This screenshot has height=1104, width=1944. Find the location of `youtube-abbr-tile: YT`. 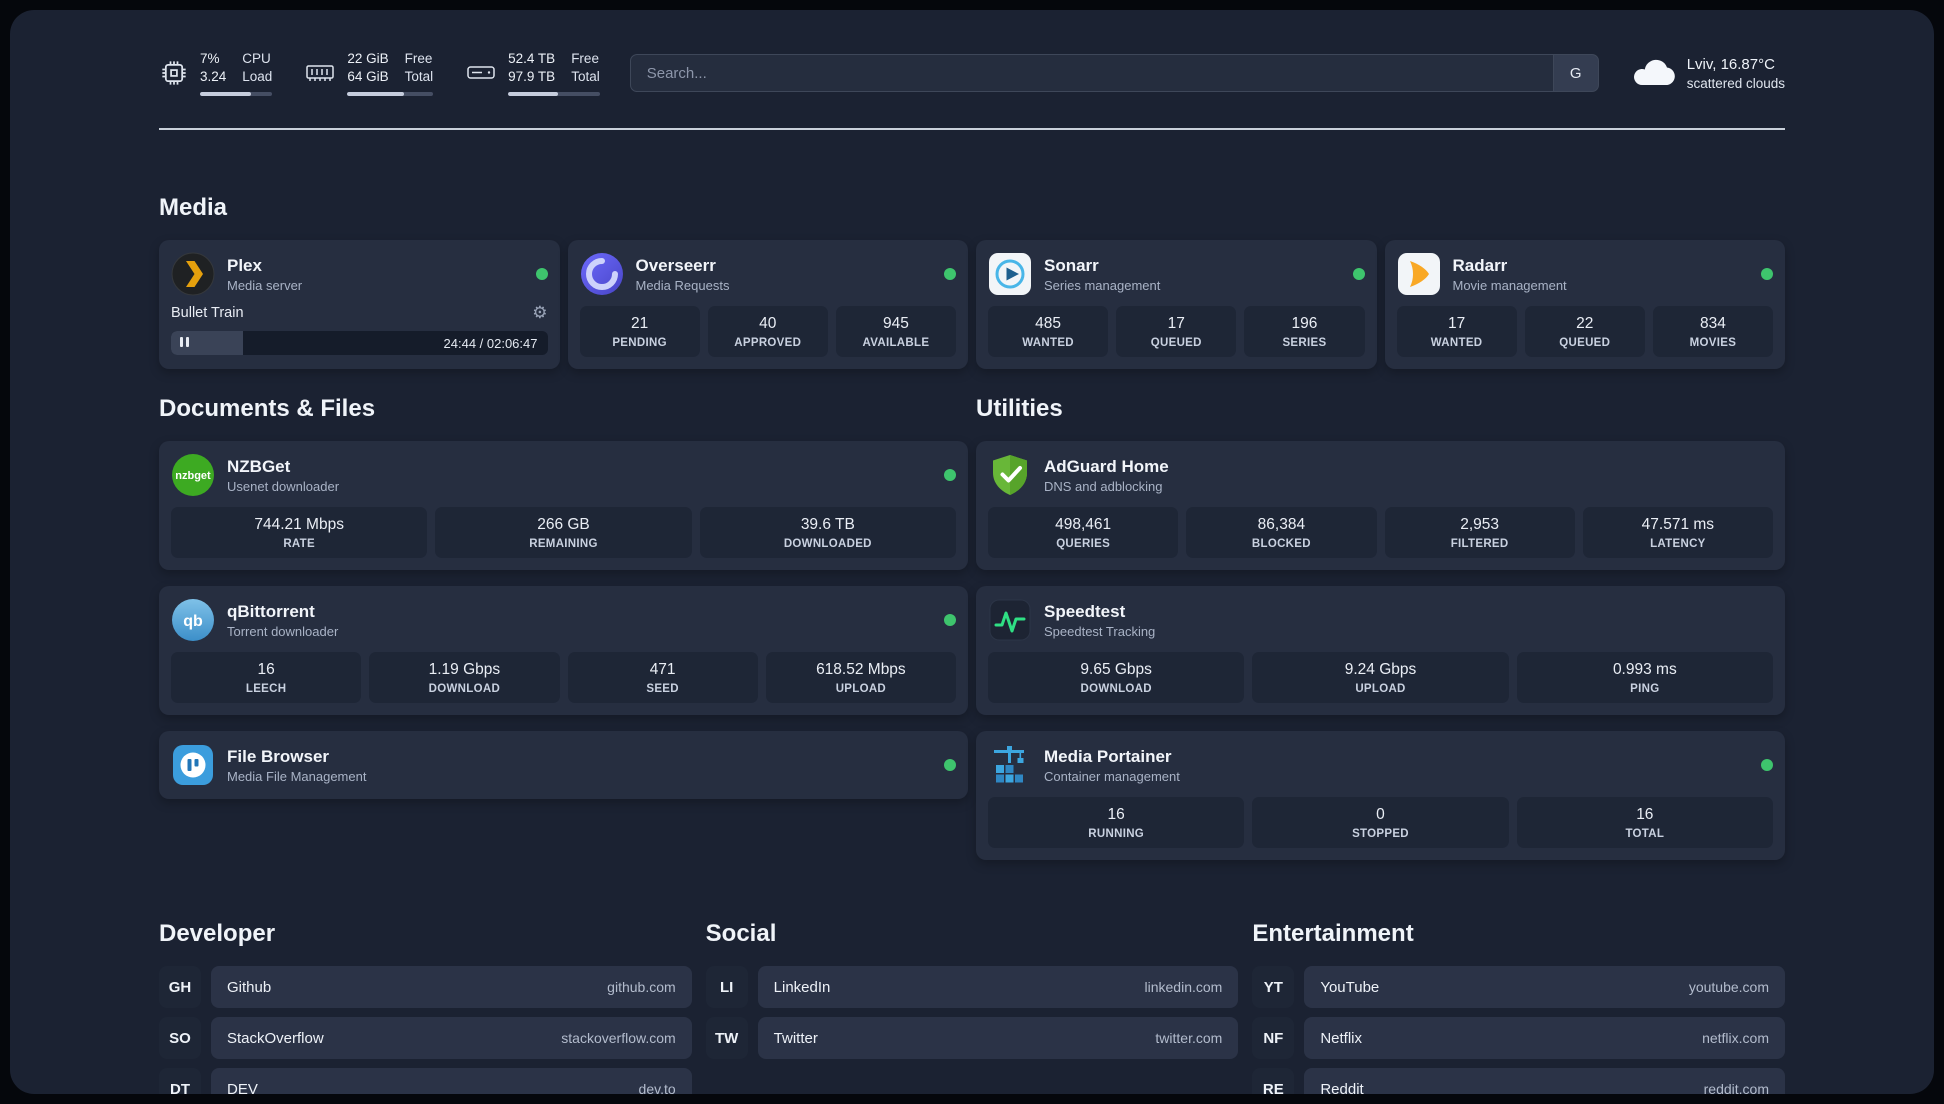

youtube-abbr-tile: YT is located at coordinates (1273, 987).